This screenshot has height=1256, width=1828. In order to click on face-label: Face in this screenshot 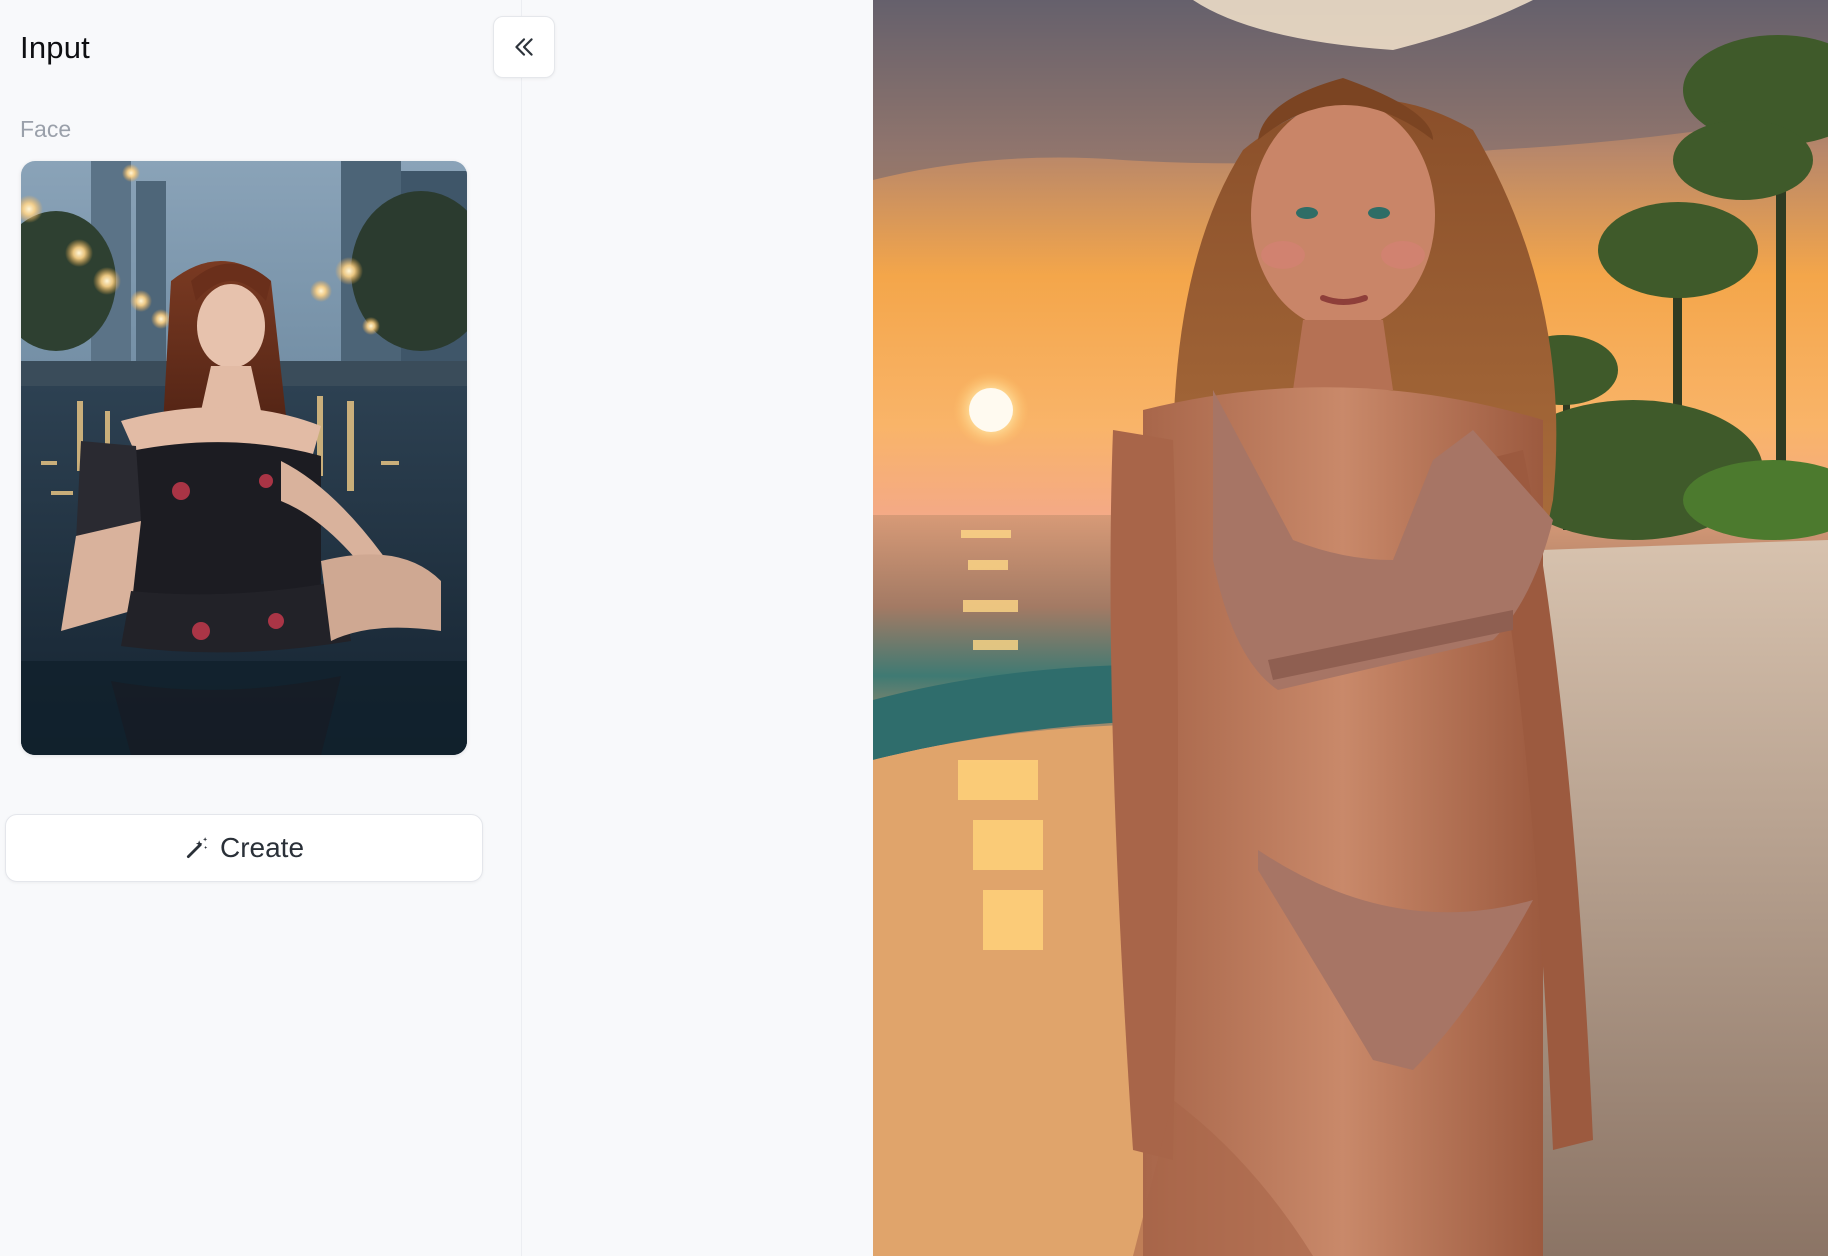, I will do `click(46, 129)`.